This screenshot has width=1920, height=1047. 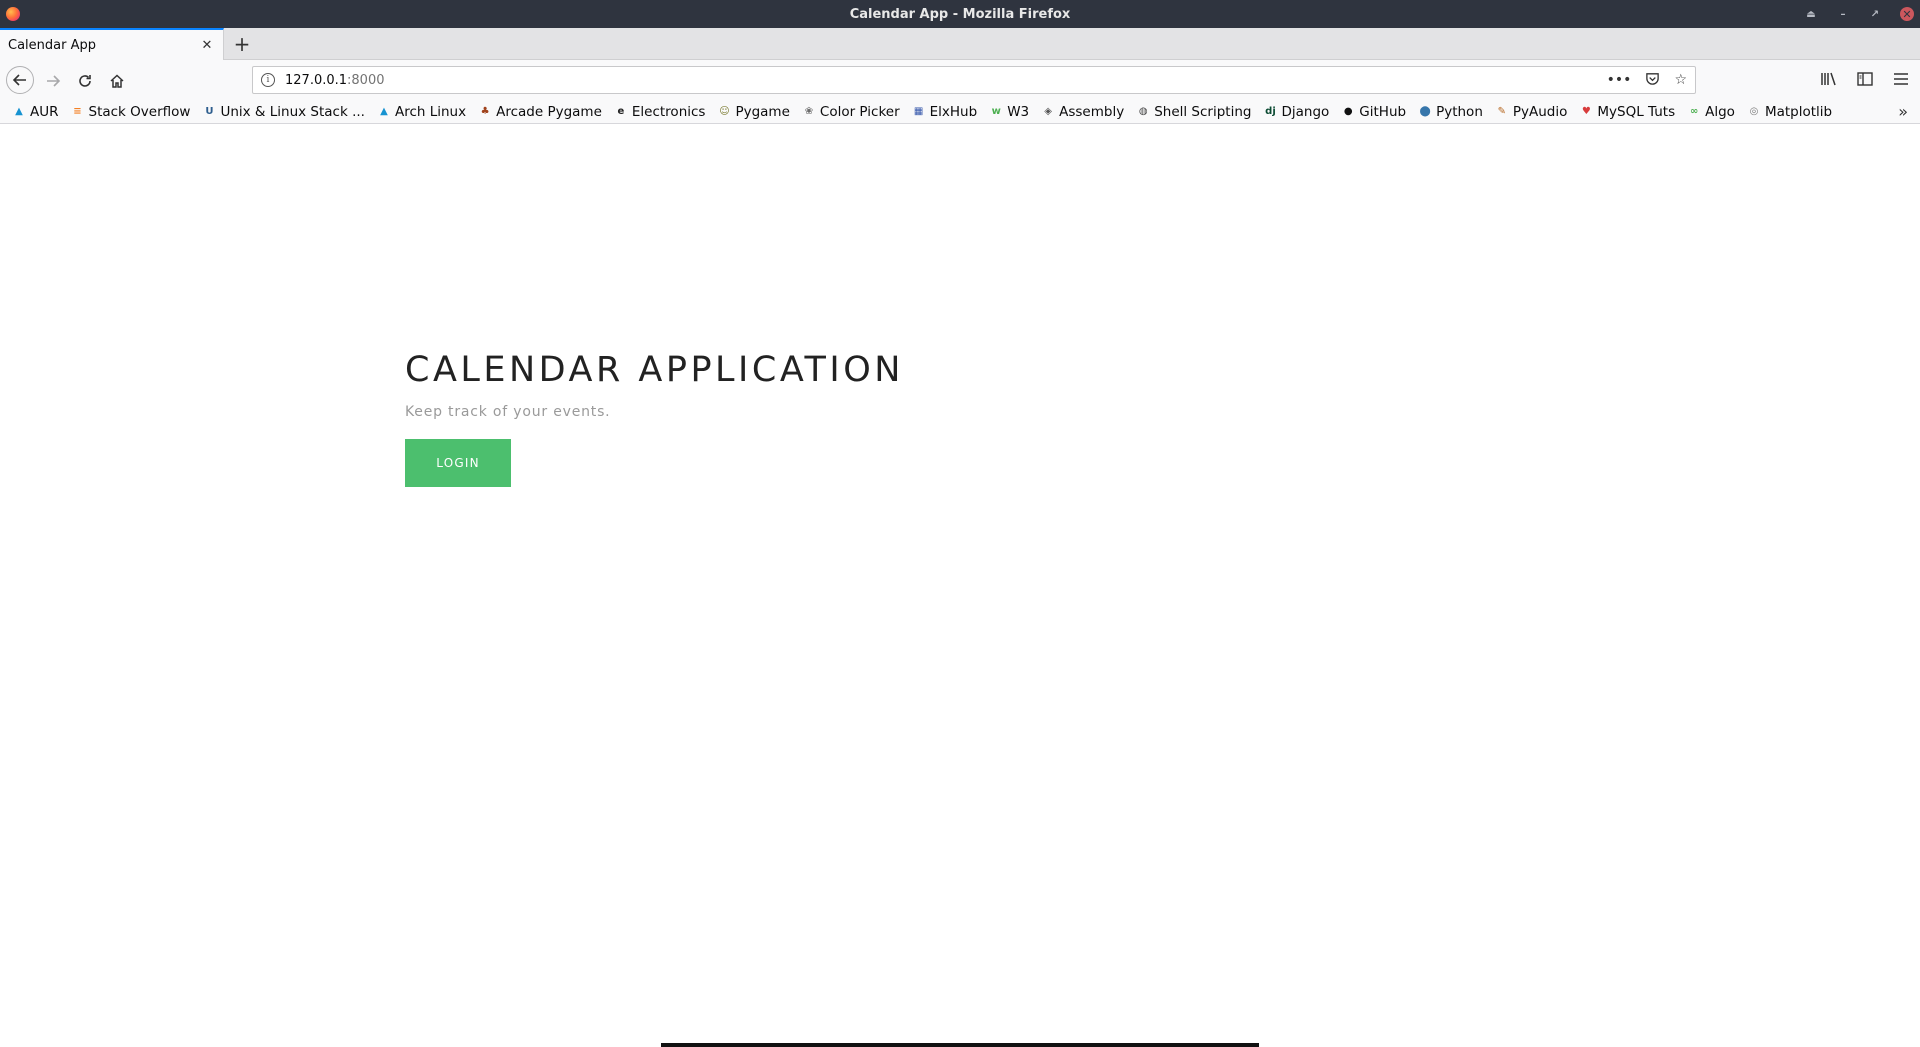 What do you see at coordinates (809, 111) in the screenshot?
I see `palette-icon: ❀` at bounding box center [809, 111].